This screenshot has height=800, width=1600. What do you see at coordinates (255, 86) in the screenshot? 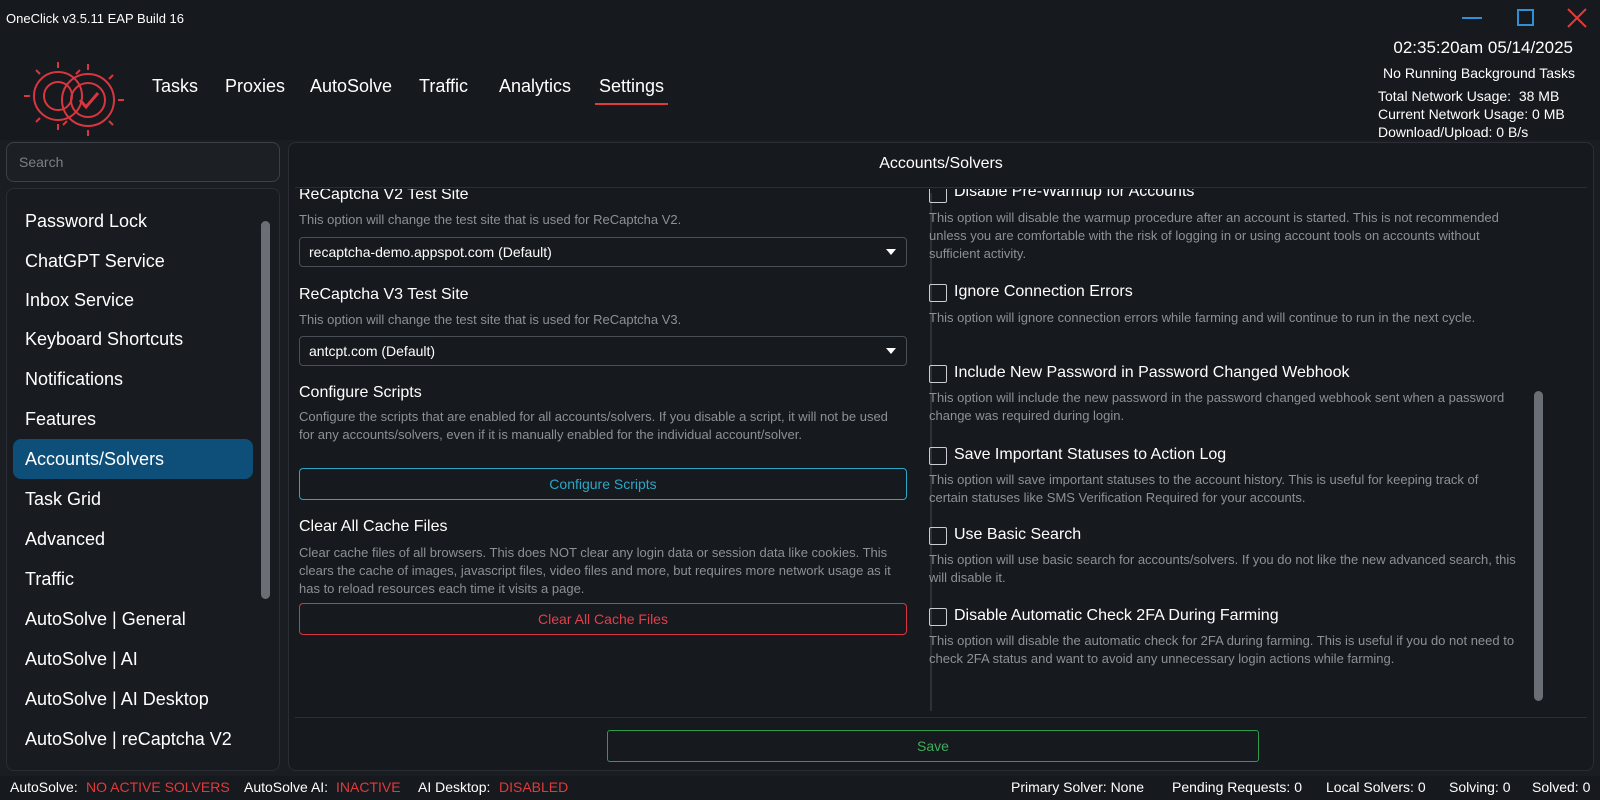
I see `nav-proxies: Proxies` at bounding box center [255, 86].